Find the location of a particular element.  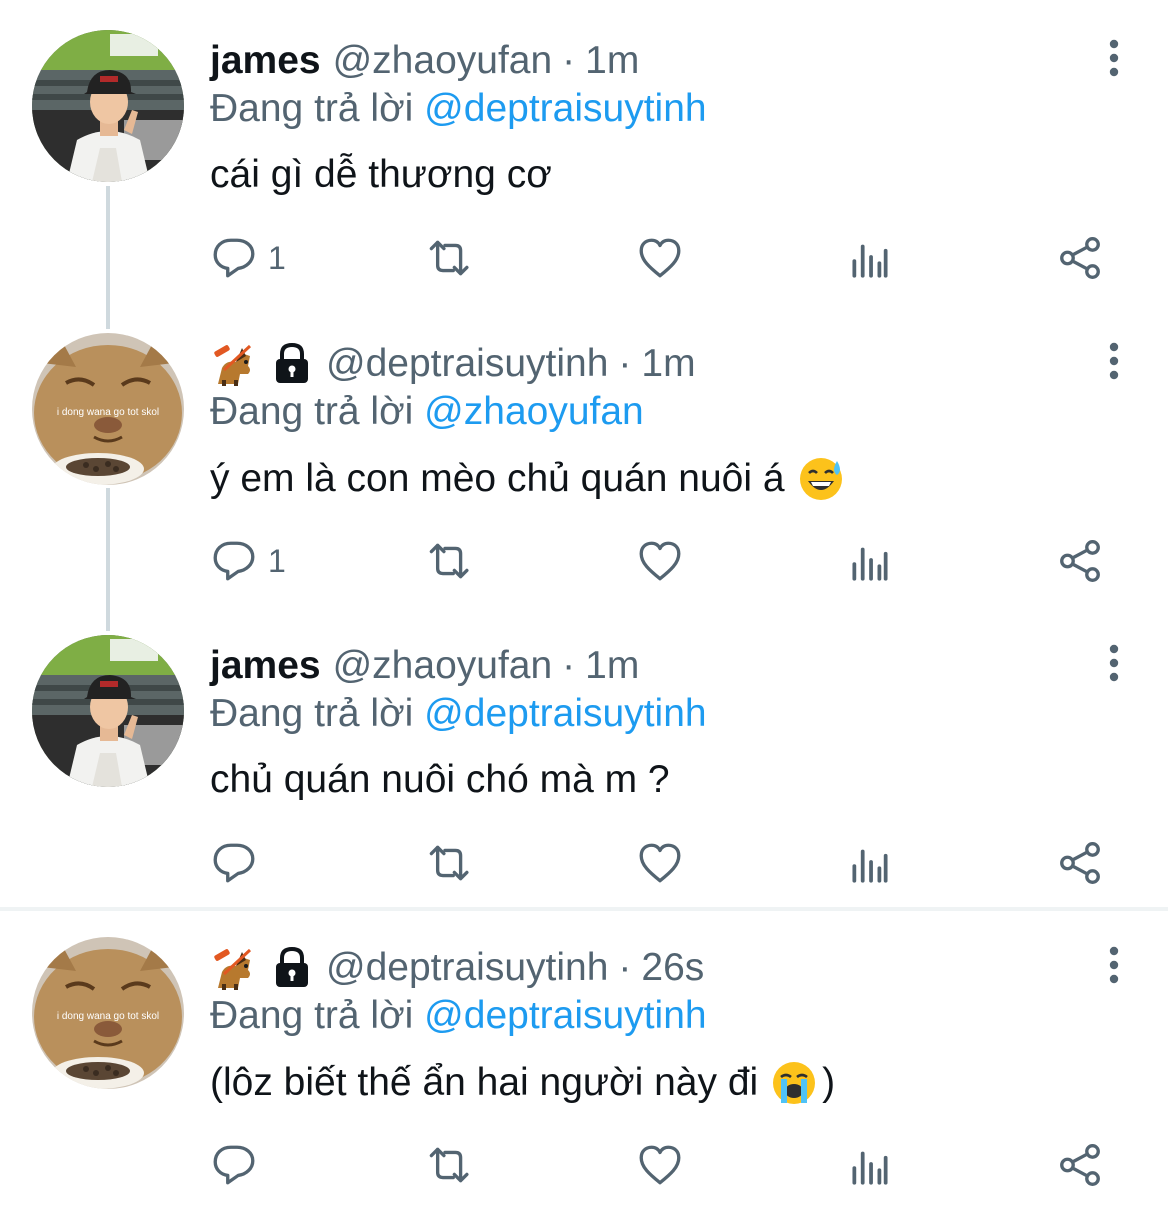

conversation-divider is located at coordinates (584, 909).